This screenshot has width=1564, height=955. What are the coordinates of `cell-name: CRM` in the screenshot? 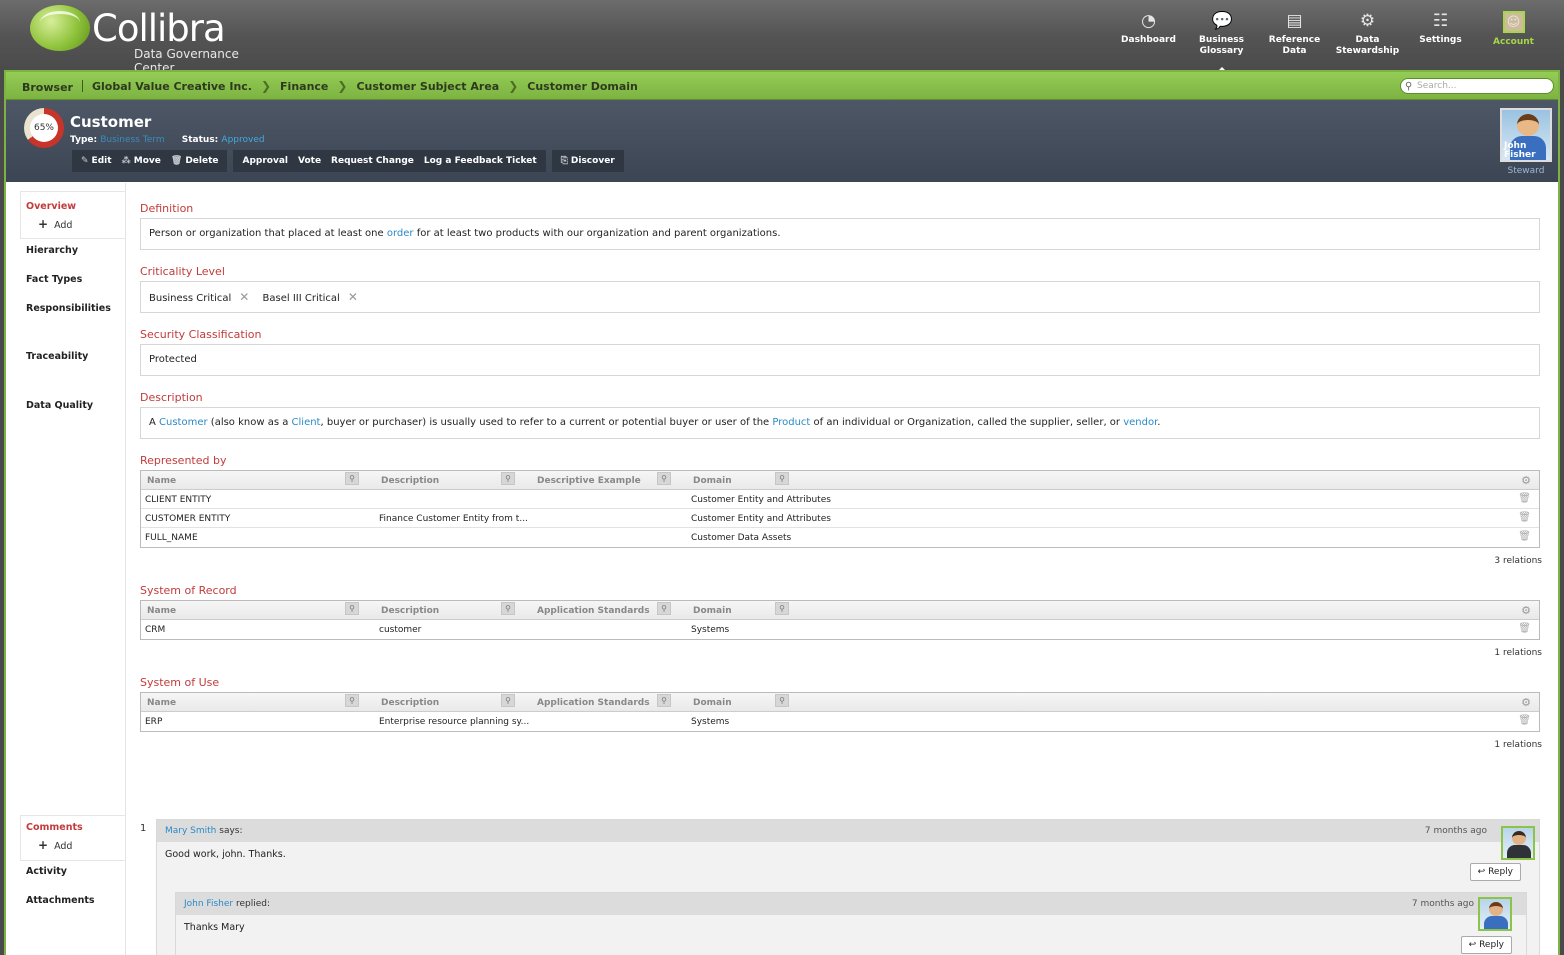 It's located at (155, 630).